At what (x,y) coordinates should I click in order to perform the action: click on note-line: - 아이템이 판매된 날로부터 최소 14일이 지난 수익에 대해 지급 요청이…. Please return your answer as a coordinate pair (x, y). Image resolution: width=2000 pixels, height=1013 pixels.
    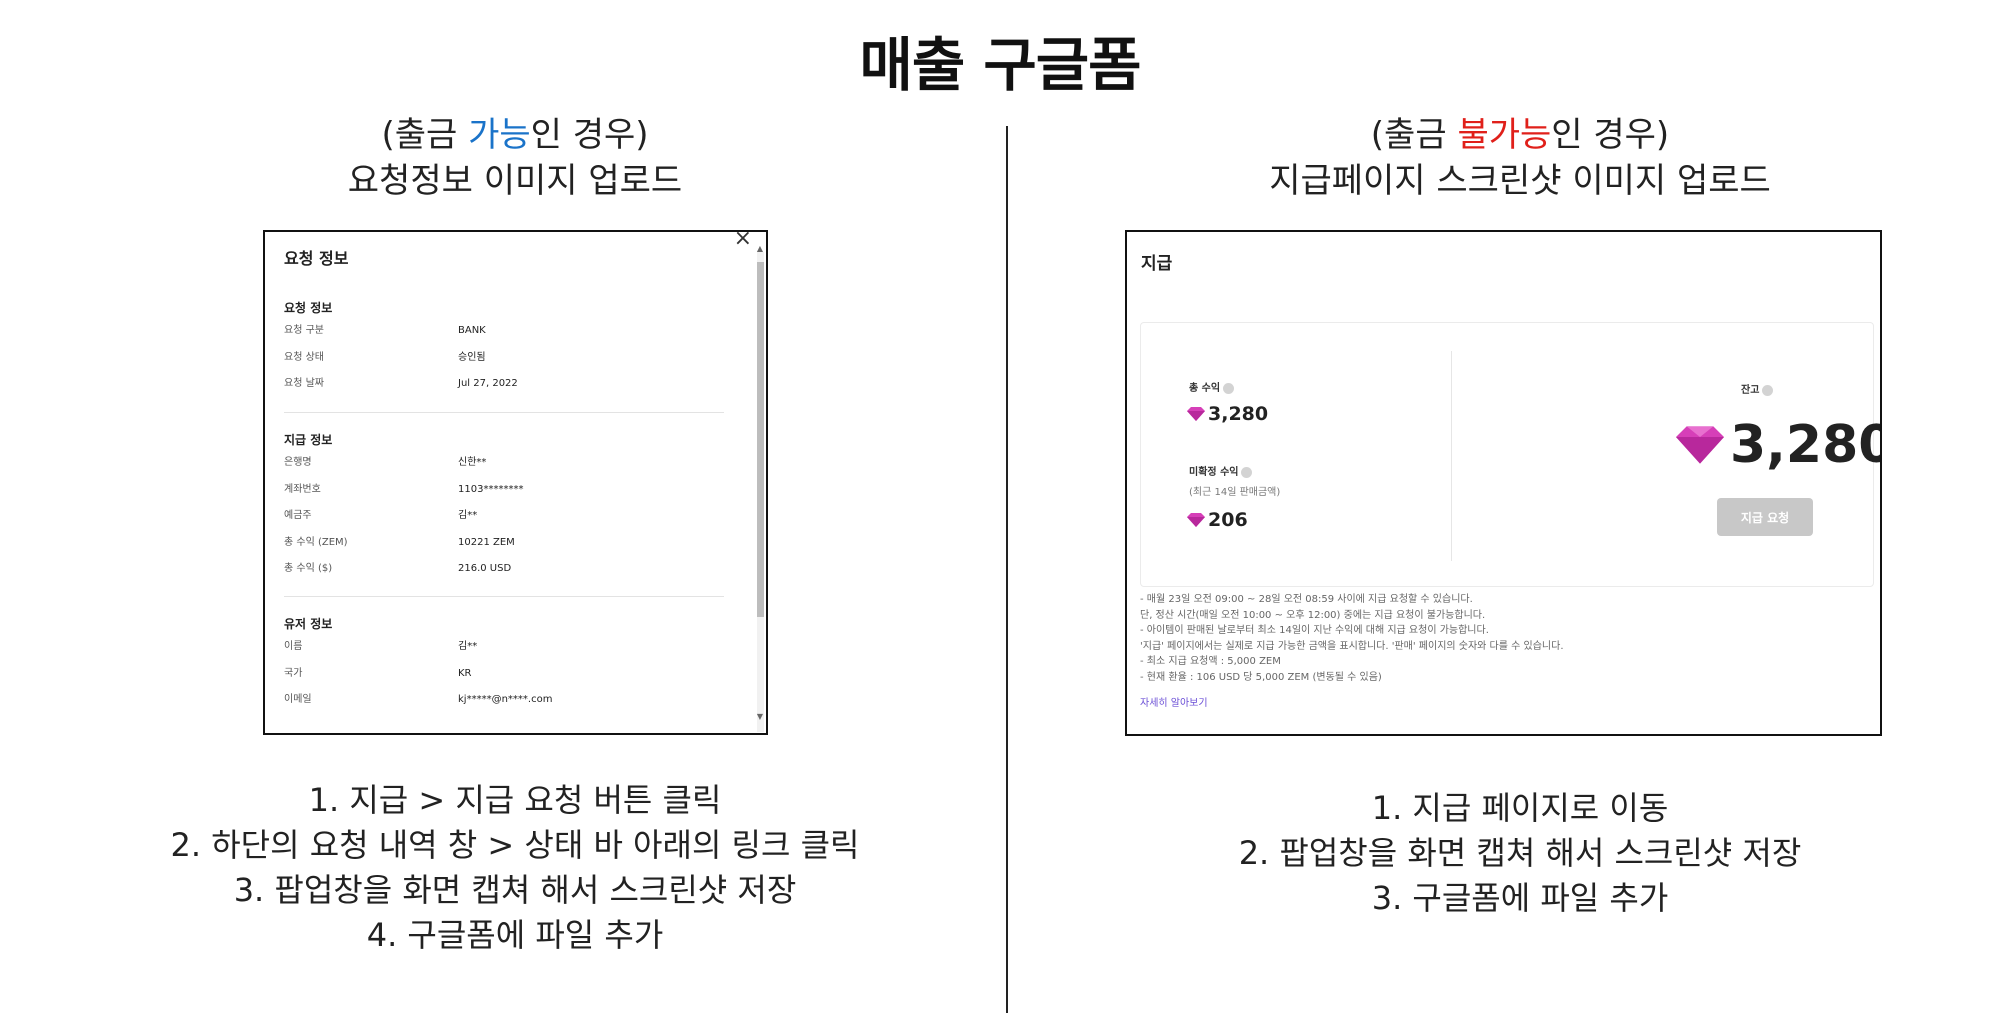
    Looking at the image, I should click on (1314, 630).